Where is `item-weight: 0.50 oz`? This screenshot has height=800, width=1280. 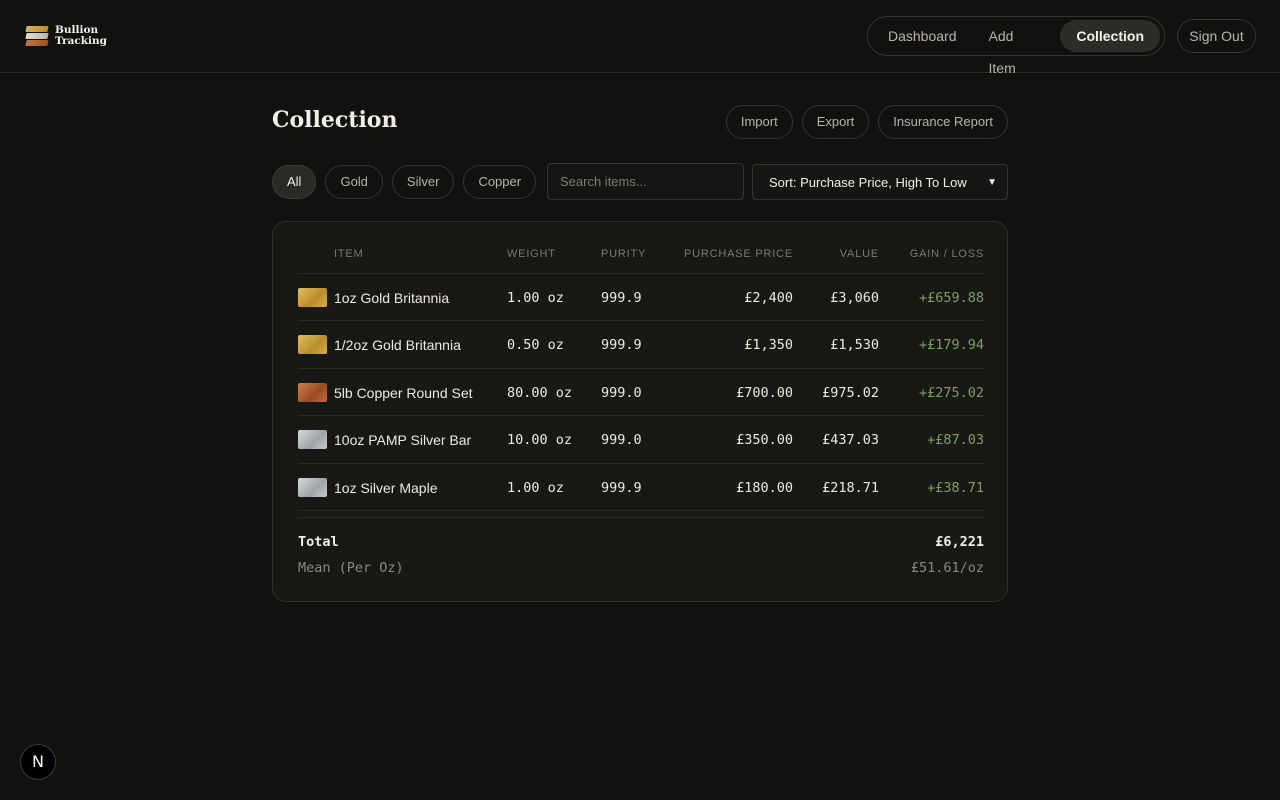
item-weight: 0.50 oz is located at coordinates (535, 345).